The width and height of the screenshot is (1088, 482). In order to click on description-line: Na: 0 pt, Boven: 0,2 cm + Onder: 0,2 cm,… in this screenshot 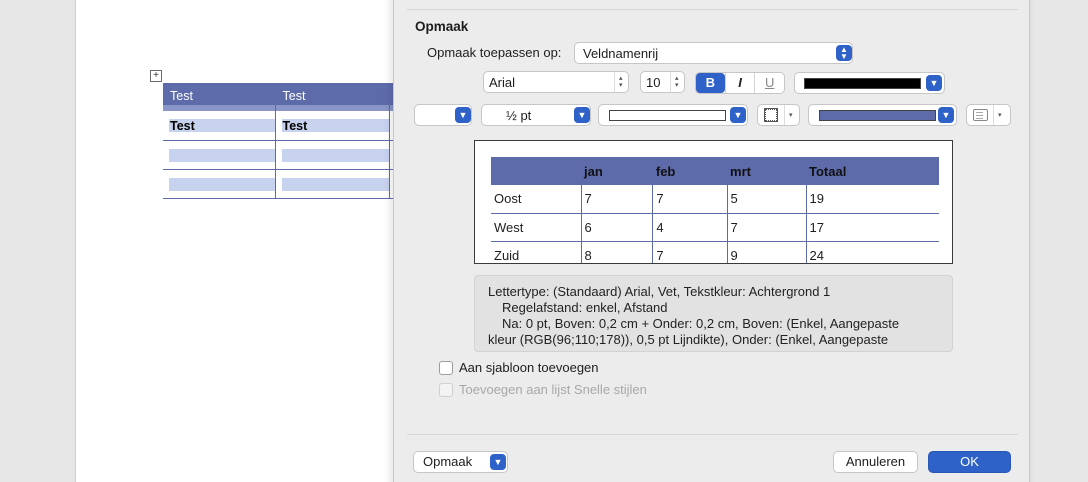, I will do `click(701, 323)`.